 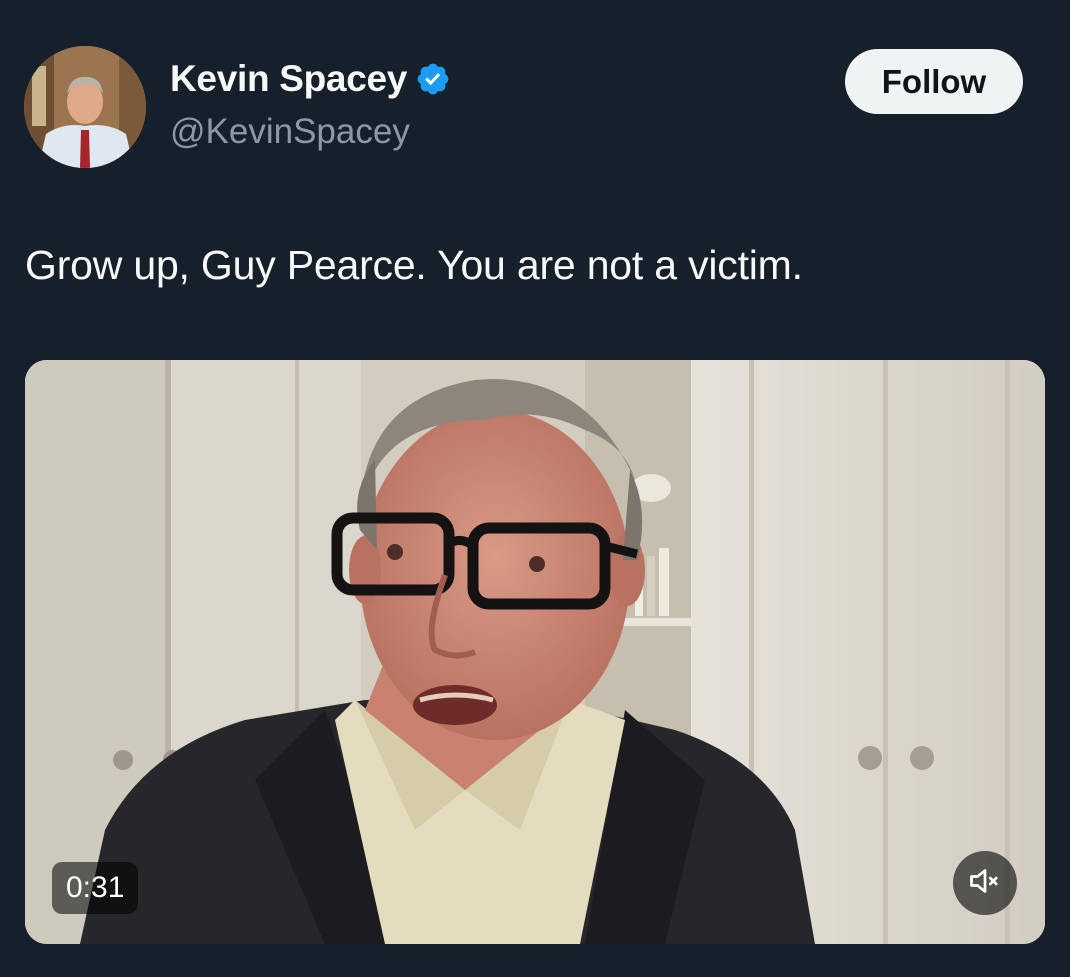 I want to click on author-name-row: Kevin Spacey, so click(x=310, y=79).